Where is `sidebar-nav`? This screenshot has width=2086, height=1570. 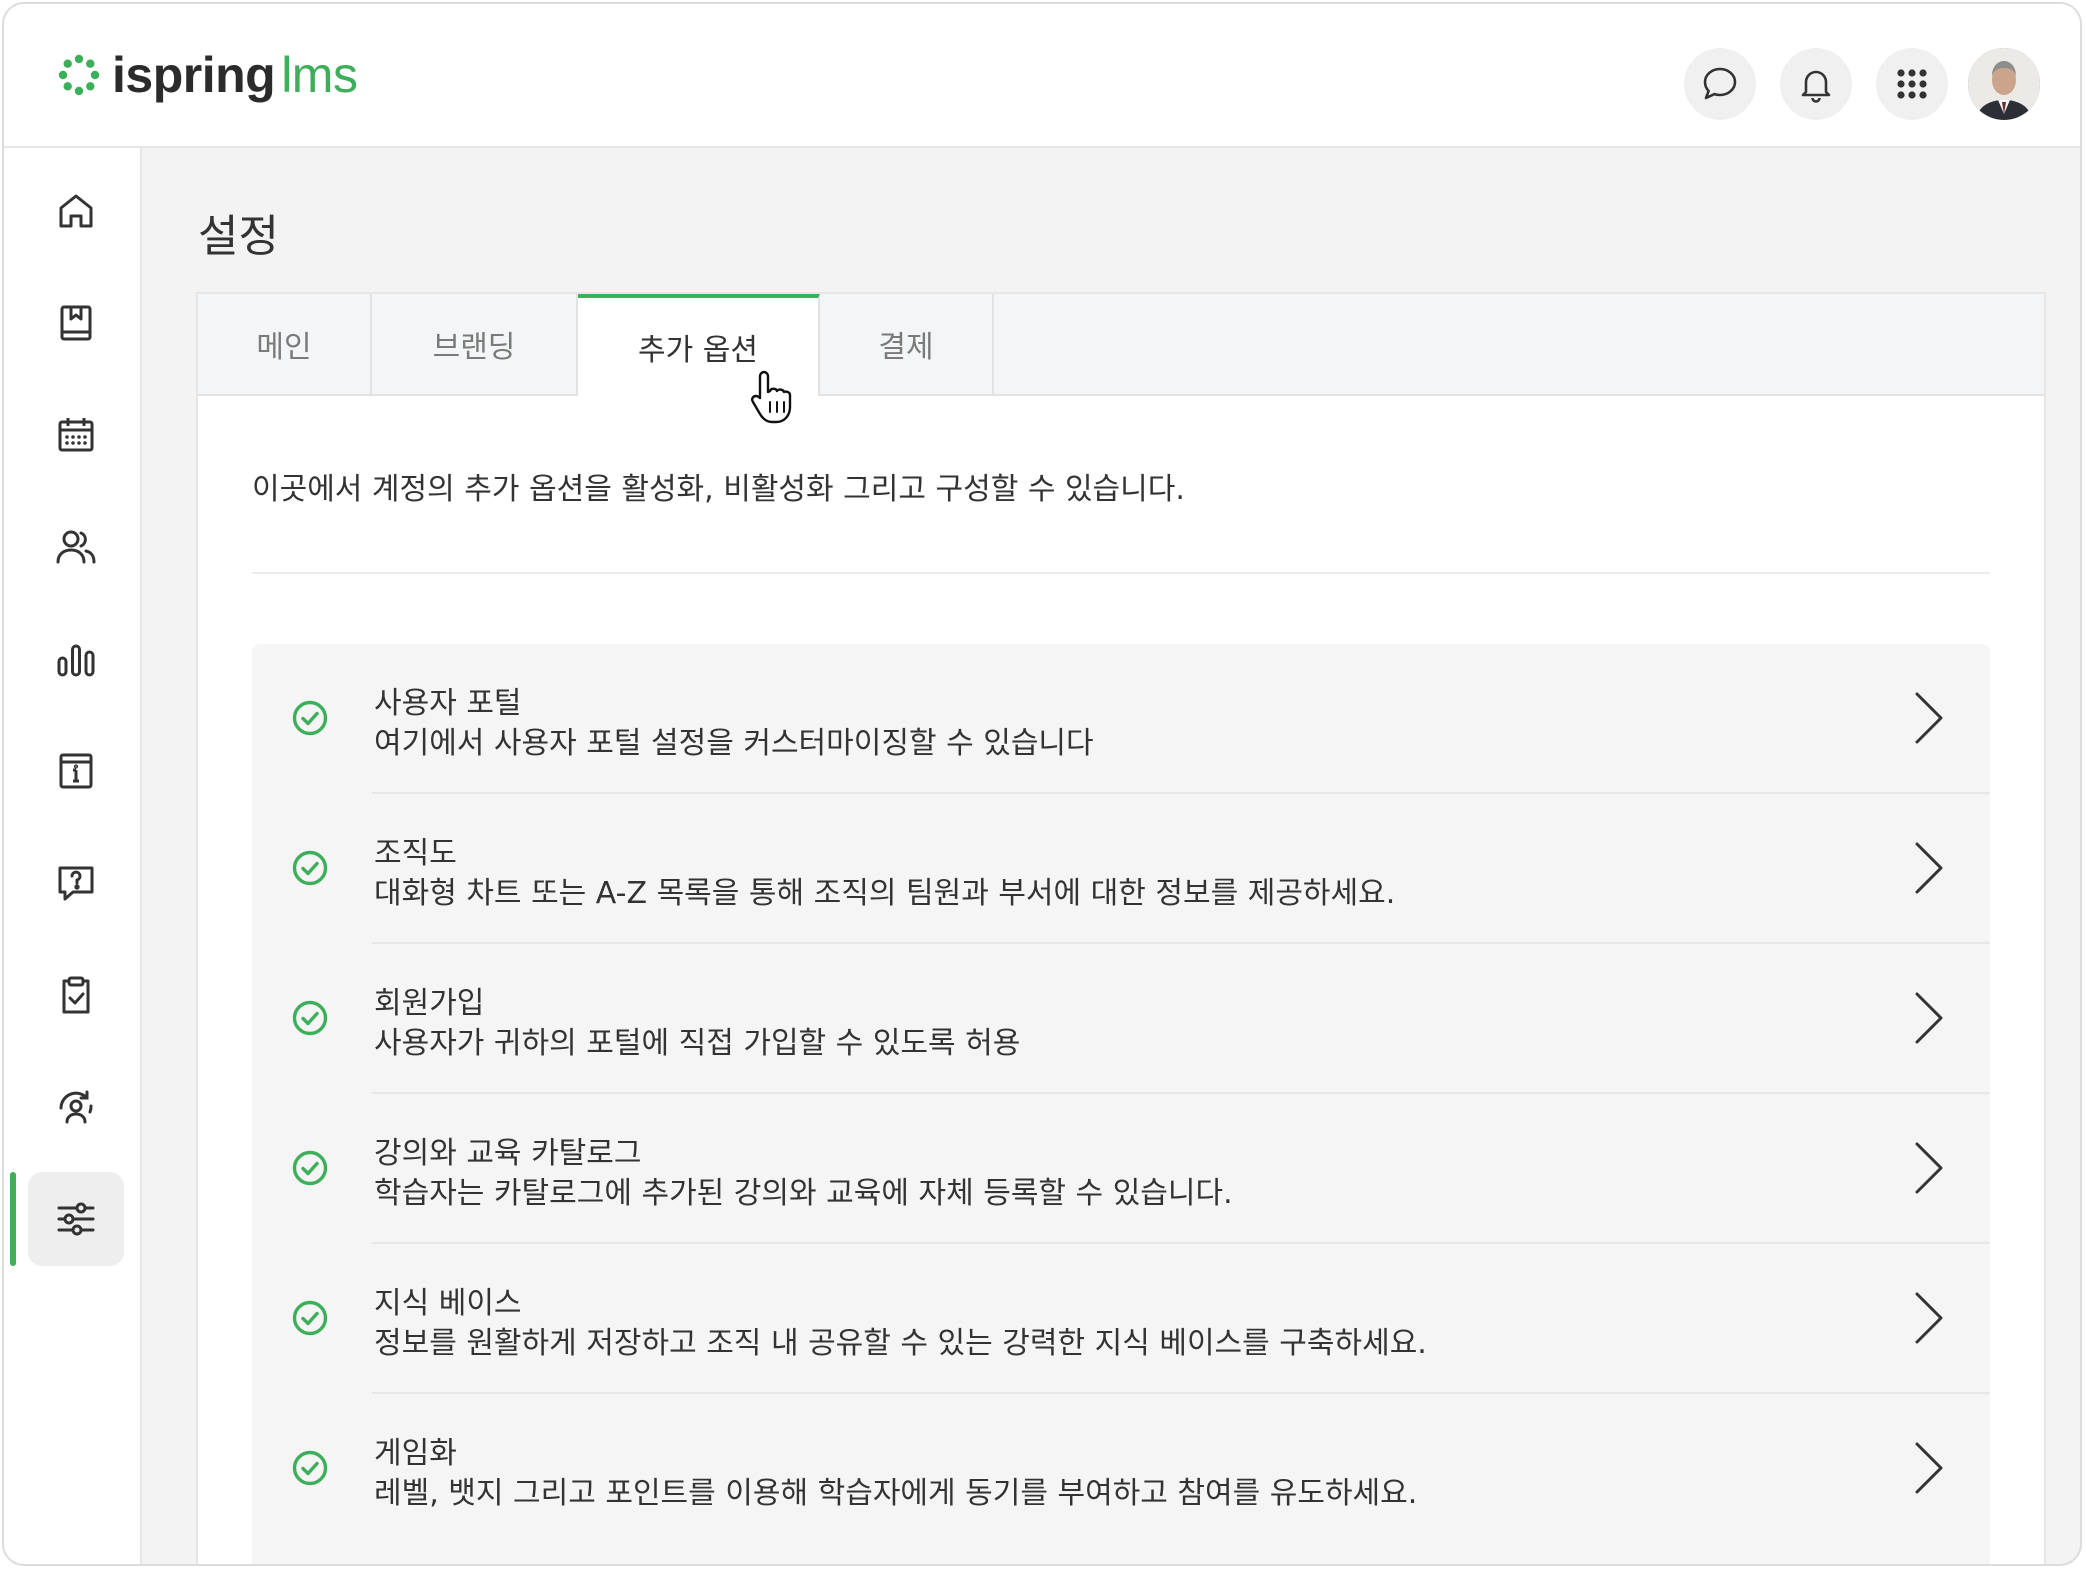
sidebar-nav is located at coordinates (73, 856).